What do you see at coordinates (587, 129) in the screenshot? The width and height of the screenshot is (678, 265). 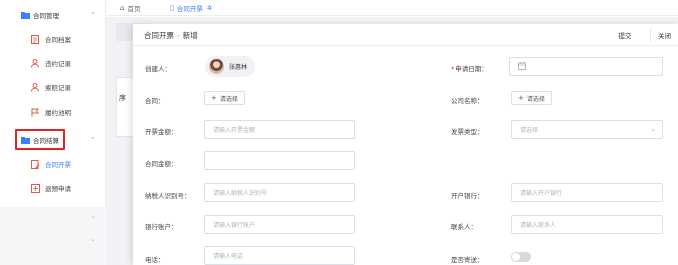 I see `invoice-type-select: 请选择 ⌄` at bounding box center [587, 129].